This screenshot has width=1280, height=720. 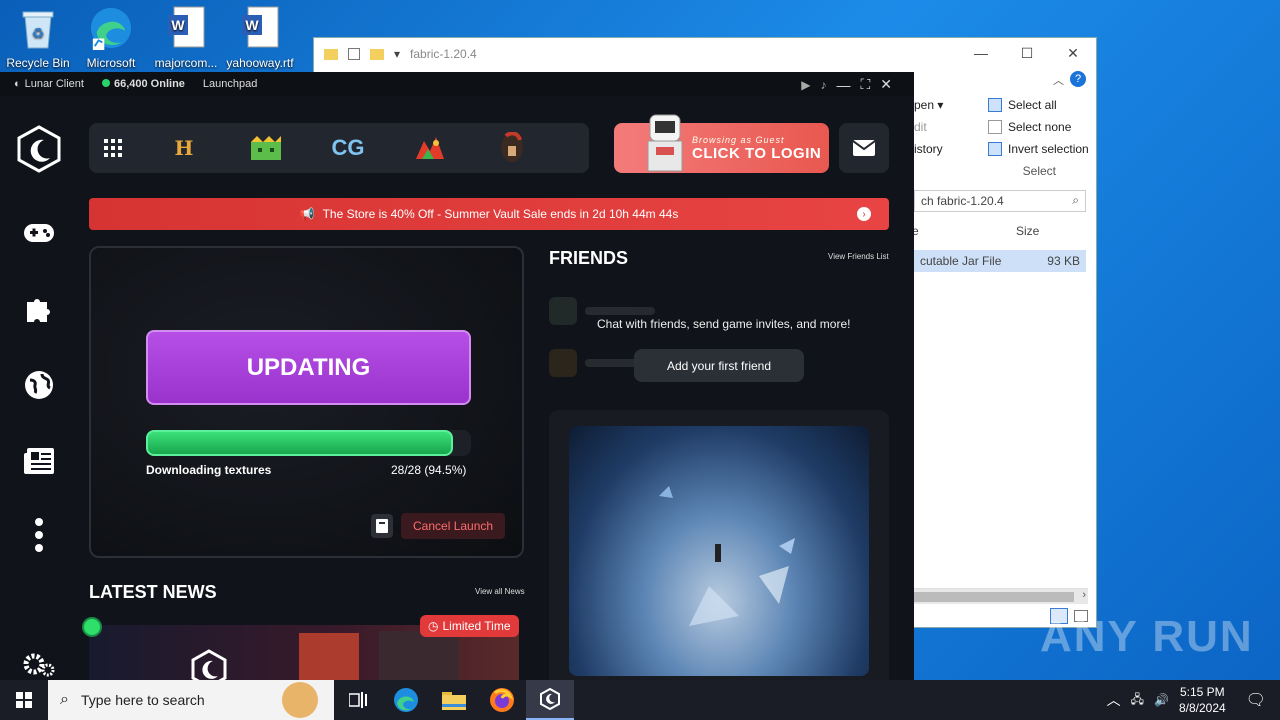 I want to click on promo-panel, so click(x=719, y=545).